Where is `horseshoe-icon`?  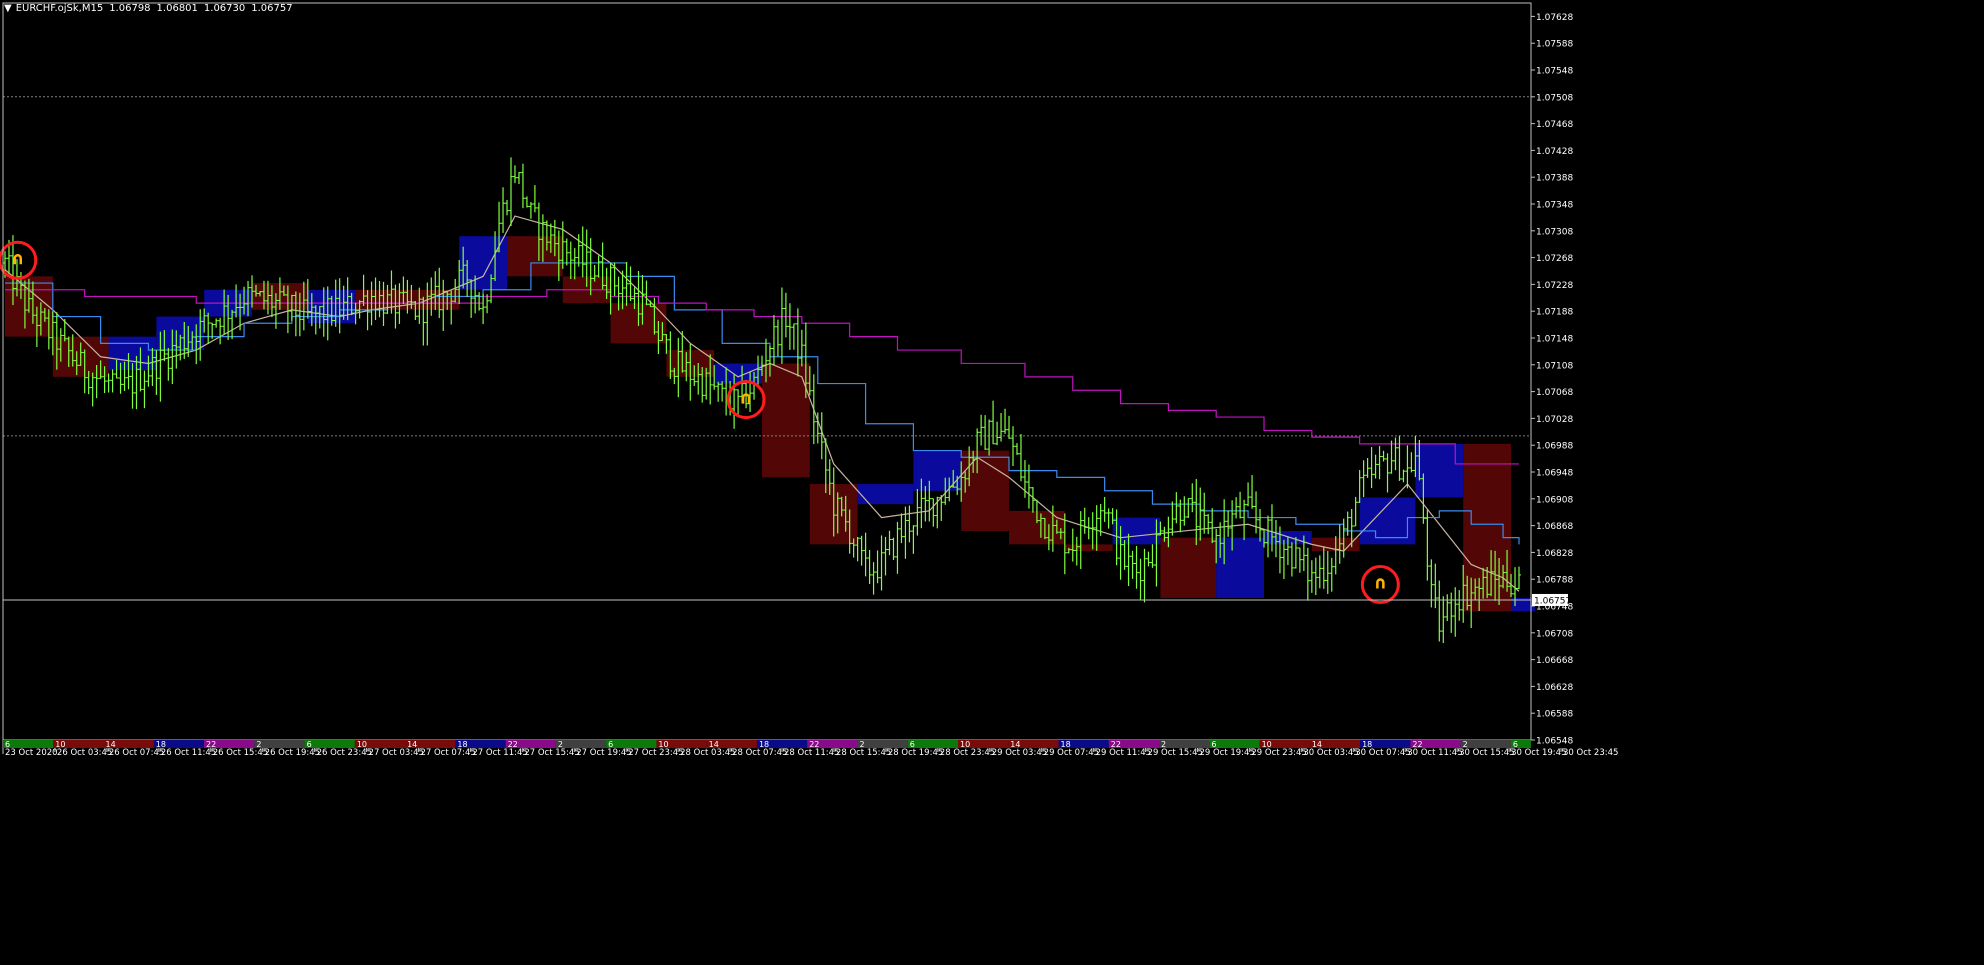 horseshoe-icon is located at coordinates (17, 259).